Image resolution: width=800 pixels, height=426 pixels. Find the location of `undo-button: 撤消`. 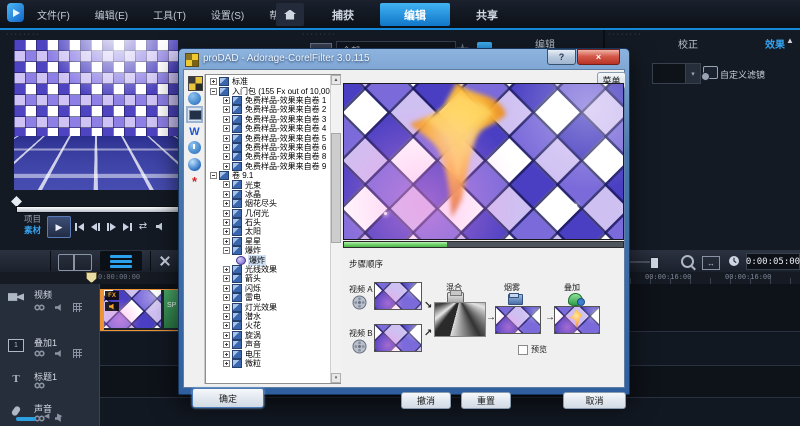

undo-button: 撤消 is located at coordinates (426, 400).